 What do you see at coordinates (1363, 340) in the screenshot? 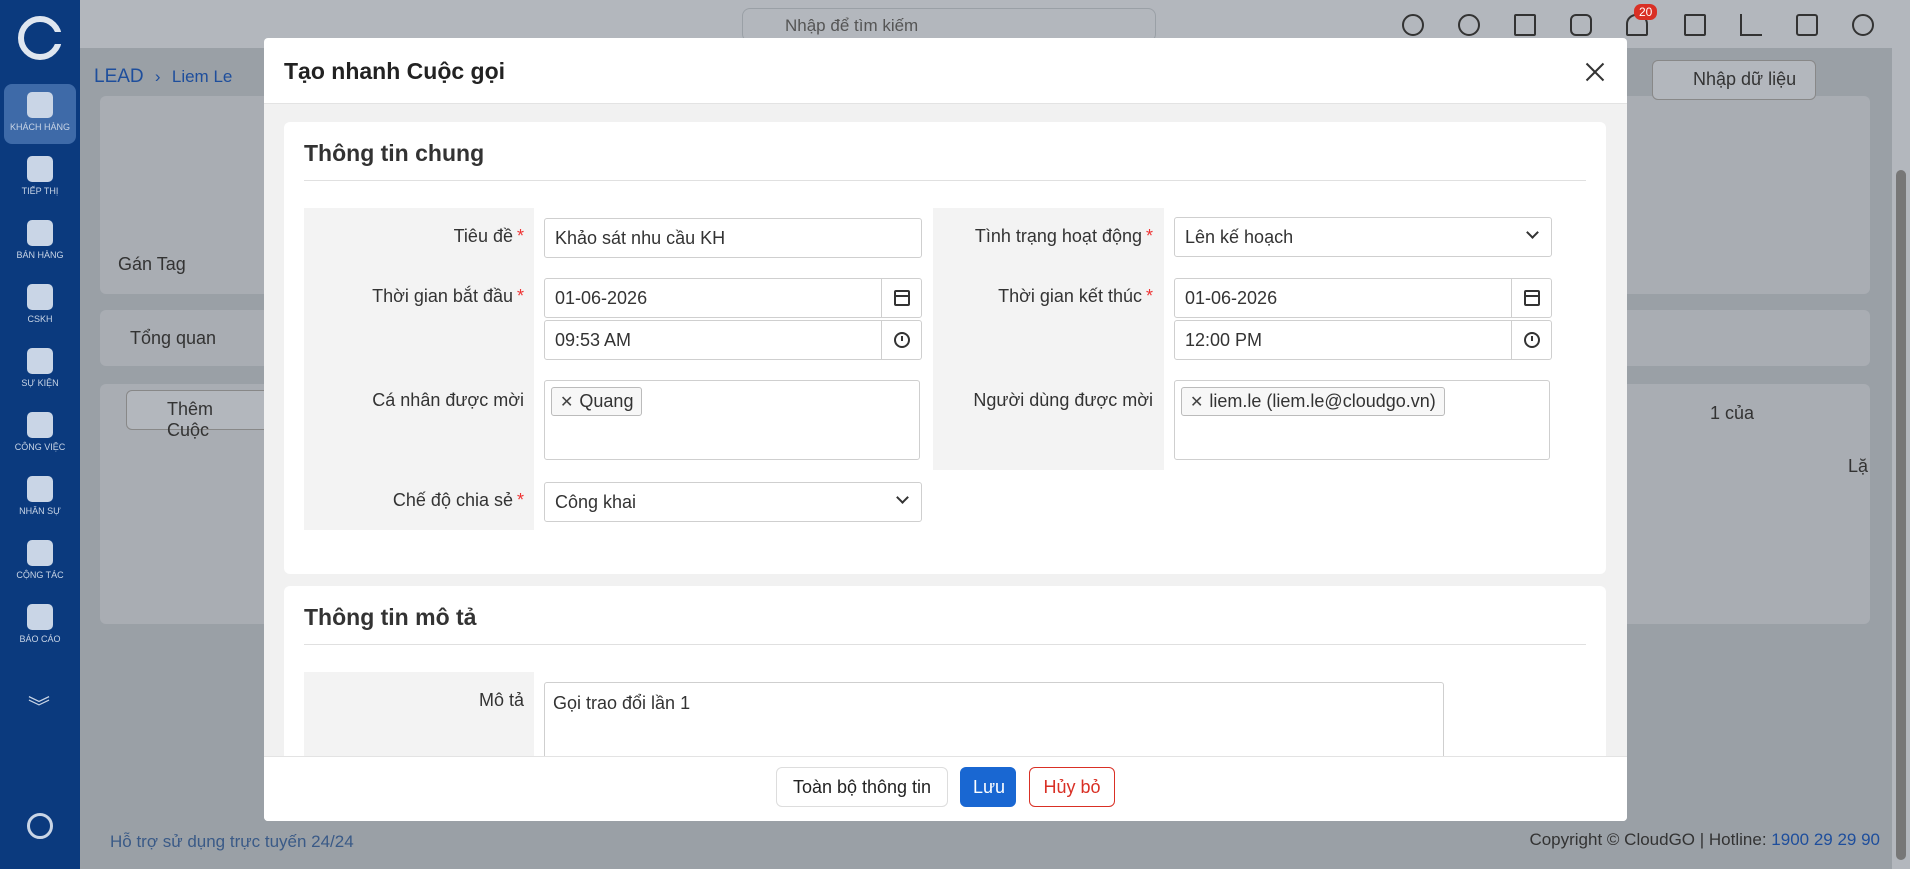
I see `end-time-input: 12:00 PM` at bounding box center [1363, 340].